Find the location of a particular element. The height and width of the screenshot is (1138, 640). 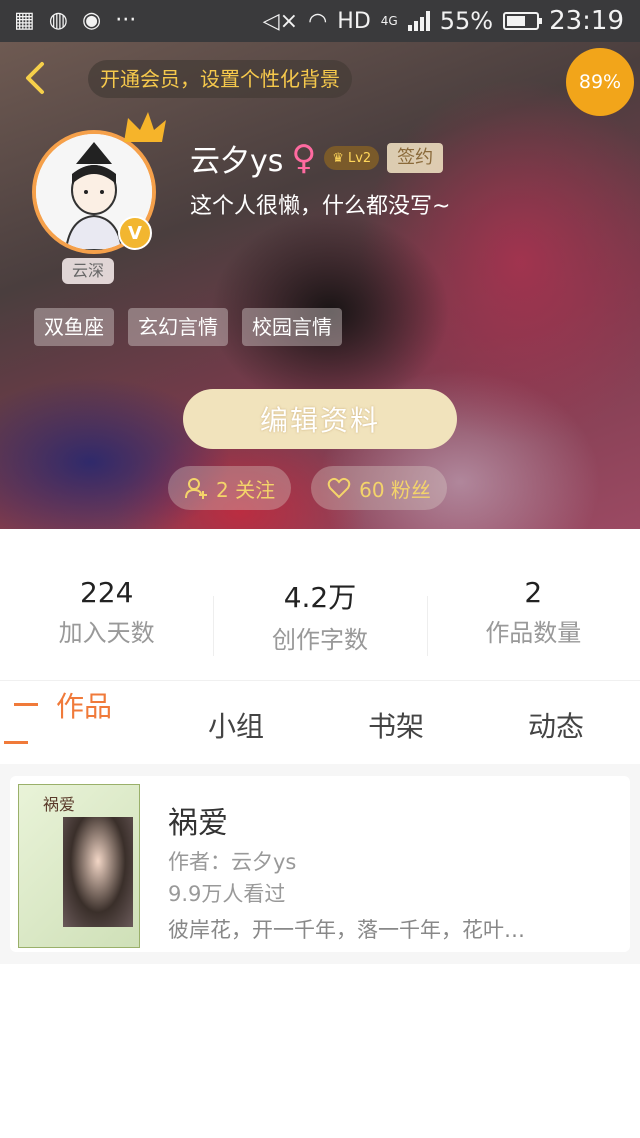

book-title: 祸爱 is located at coordinates (198, 820).